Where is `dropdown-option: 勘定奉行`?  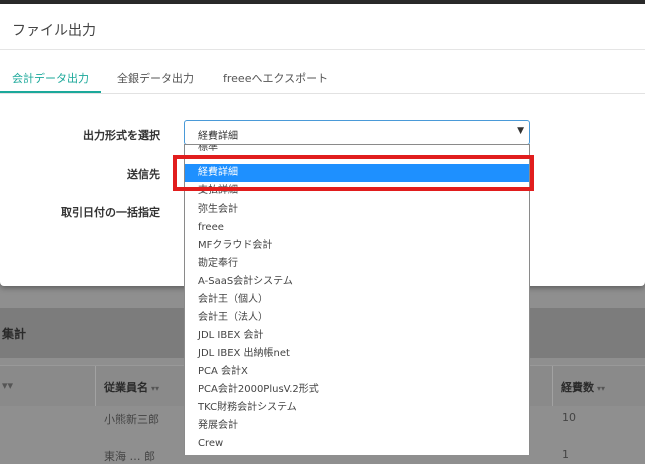
dropdown-option: 勘定奉行 is located at coordinates (357, 264).